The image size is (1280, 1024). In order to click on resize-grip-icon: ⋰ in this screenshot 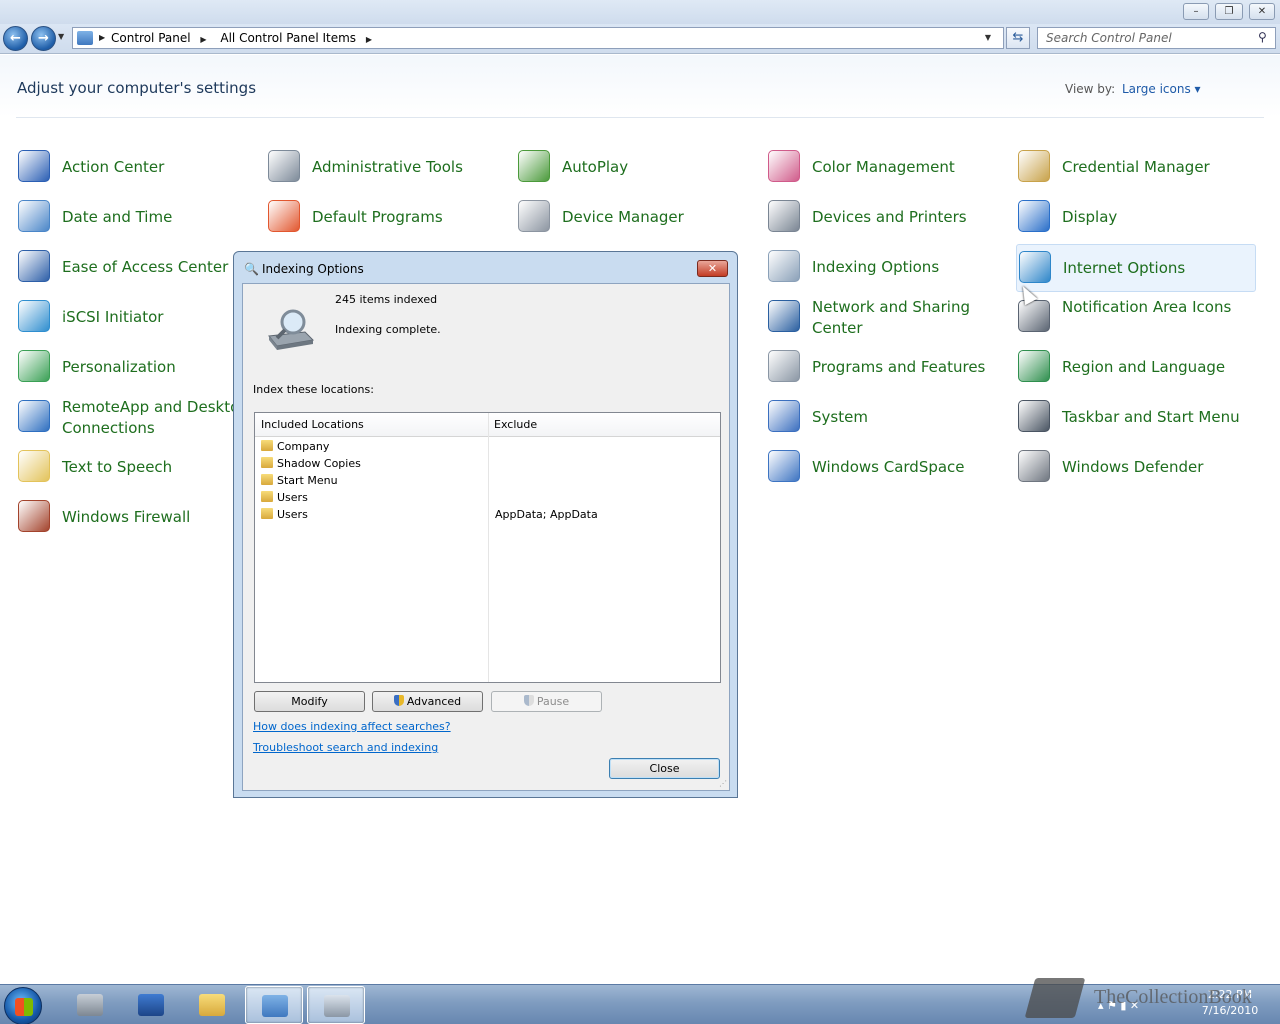, I will do `click(723, 783)`.